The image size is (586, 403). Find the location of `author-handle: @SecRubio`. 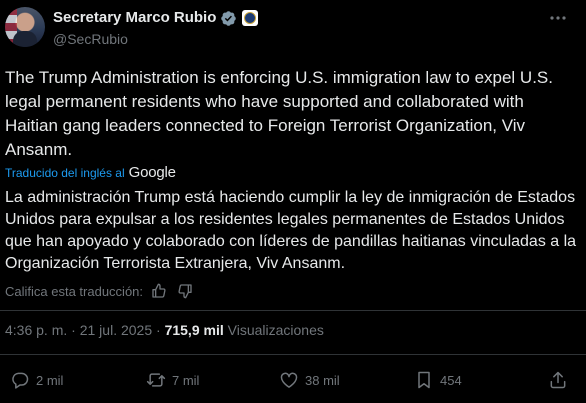

author-handle: @SecRubio is located at coordinates (90, 39).